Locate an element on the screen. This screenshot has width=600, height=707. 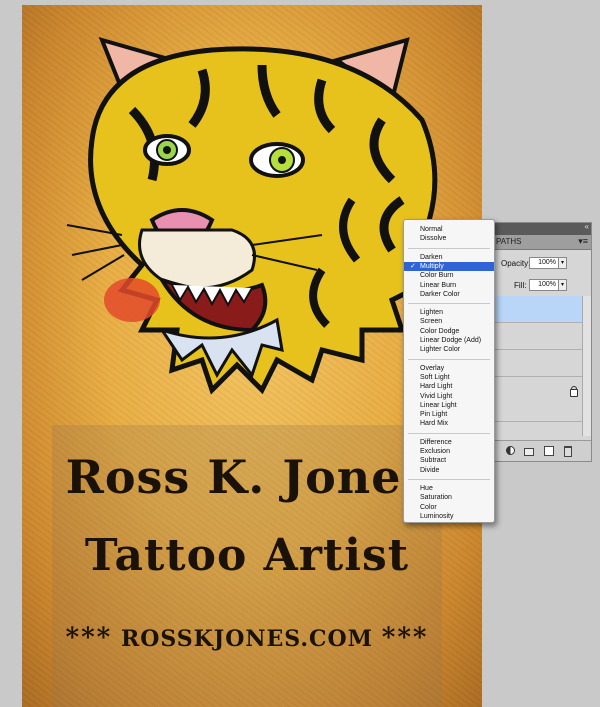
blend-mode-item: Linear Light is located at coordinates (449, 405).